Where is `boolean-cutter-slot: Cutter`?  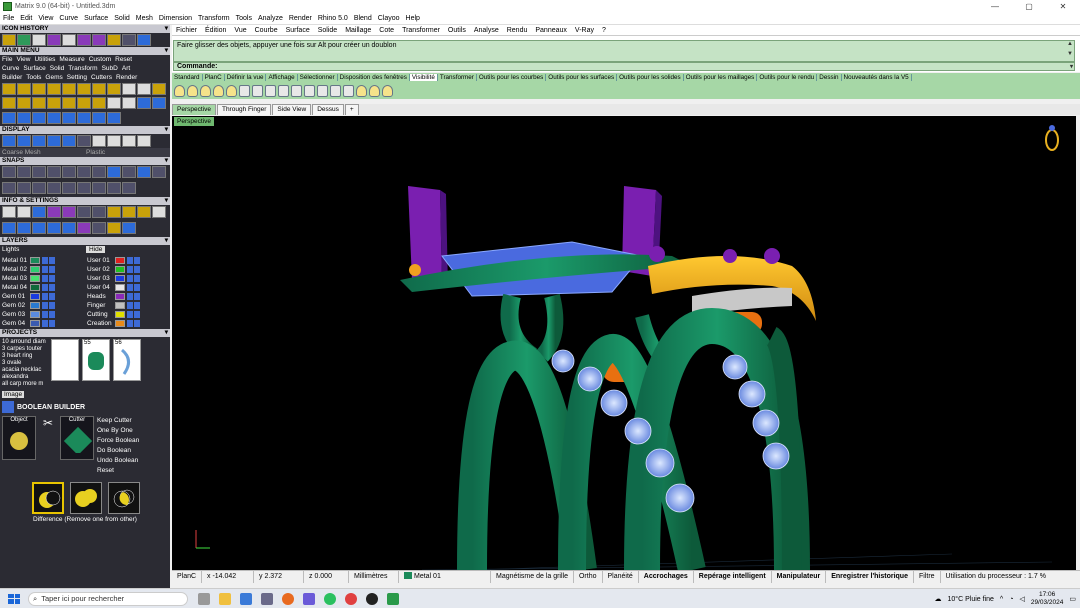
boolean-cutter-slot: Cutter is located at coordinates (77, 438).